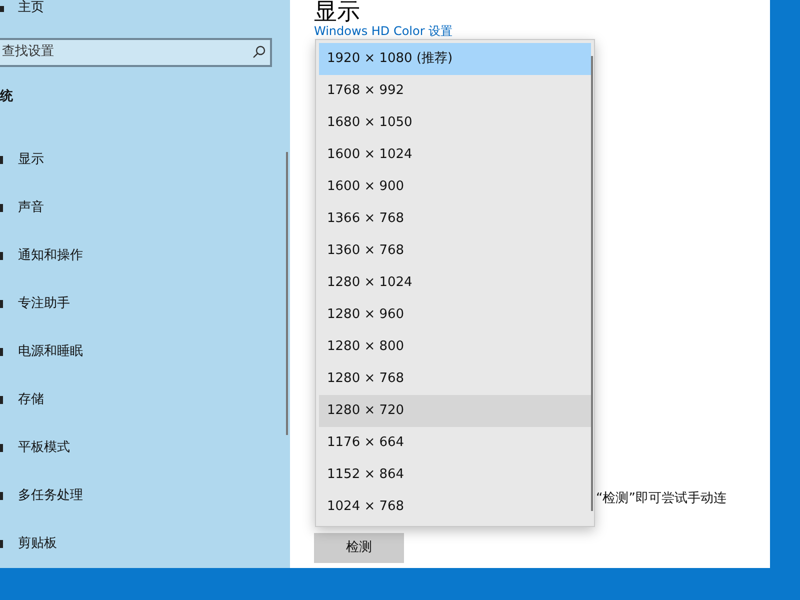 This screenshot has width=800, height=600. What do you see at coordinates (259, 52) in the screenshot?
I see `search-icon` at bounding box center [259, 52].